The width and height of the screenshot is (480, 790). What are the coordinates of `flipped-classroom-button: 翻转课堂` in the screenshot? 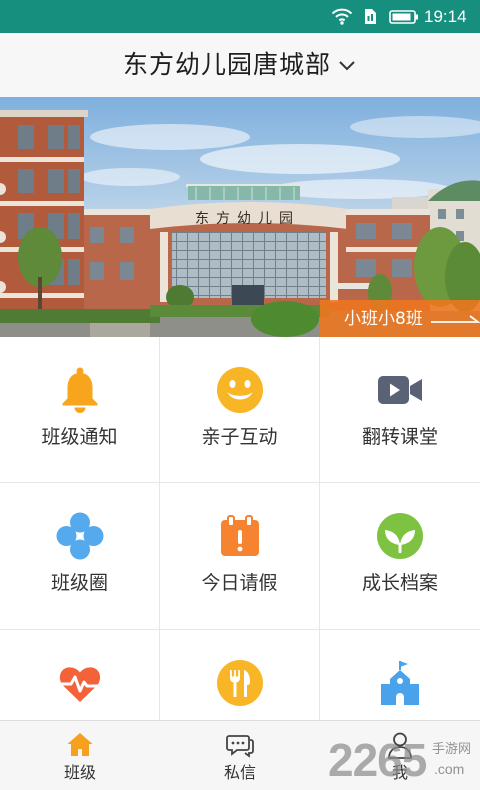 It's located at (400, 410).